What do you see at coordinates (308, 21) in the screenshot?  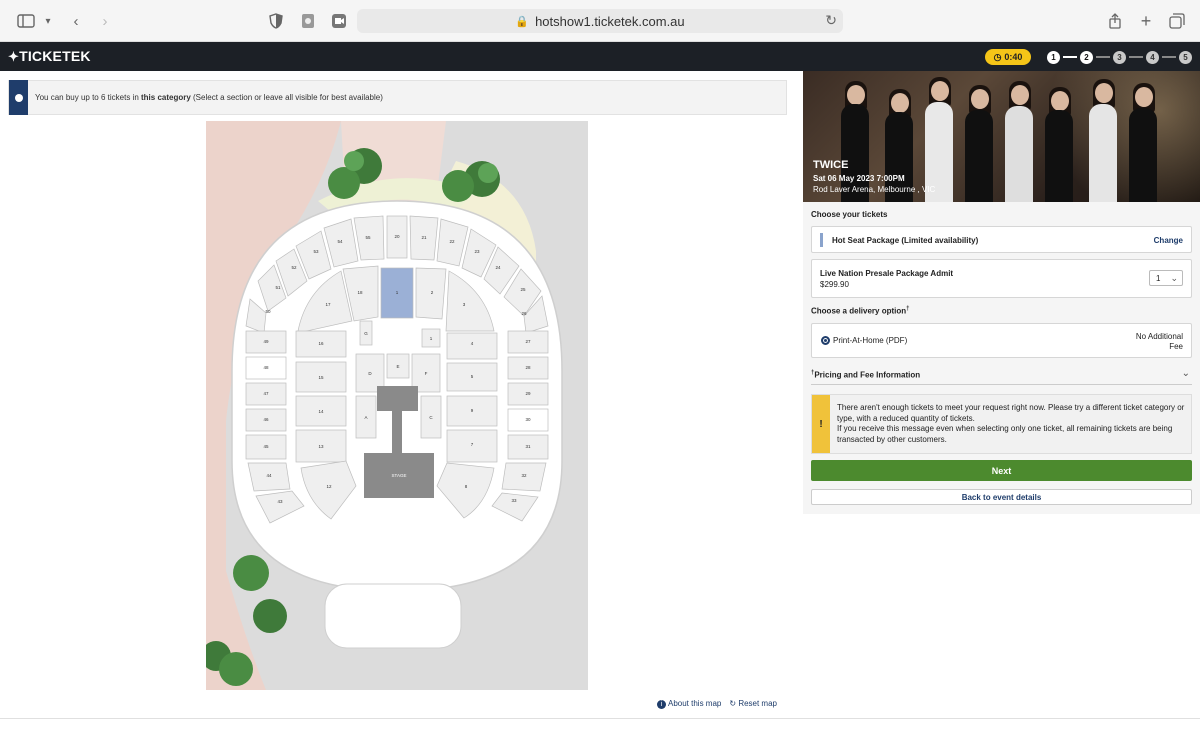 I see `extension-icon` at bounding box center [308, 21].